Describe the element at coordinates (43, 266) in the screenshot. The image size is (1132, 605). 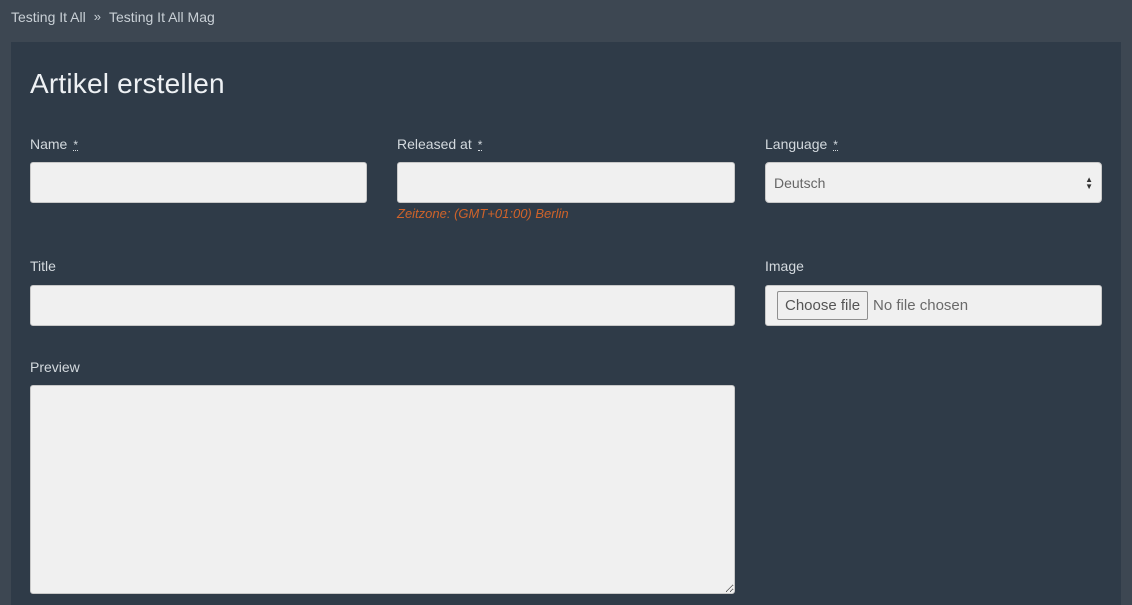
I see `title-label: Title` at that location.